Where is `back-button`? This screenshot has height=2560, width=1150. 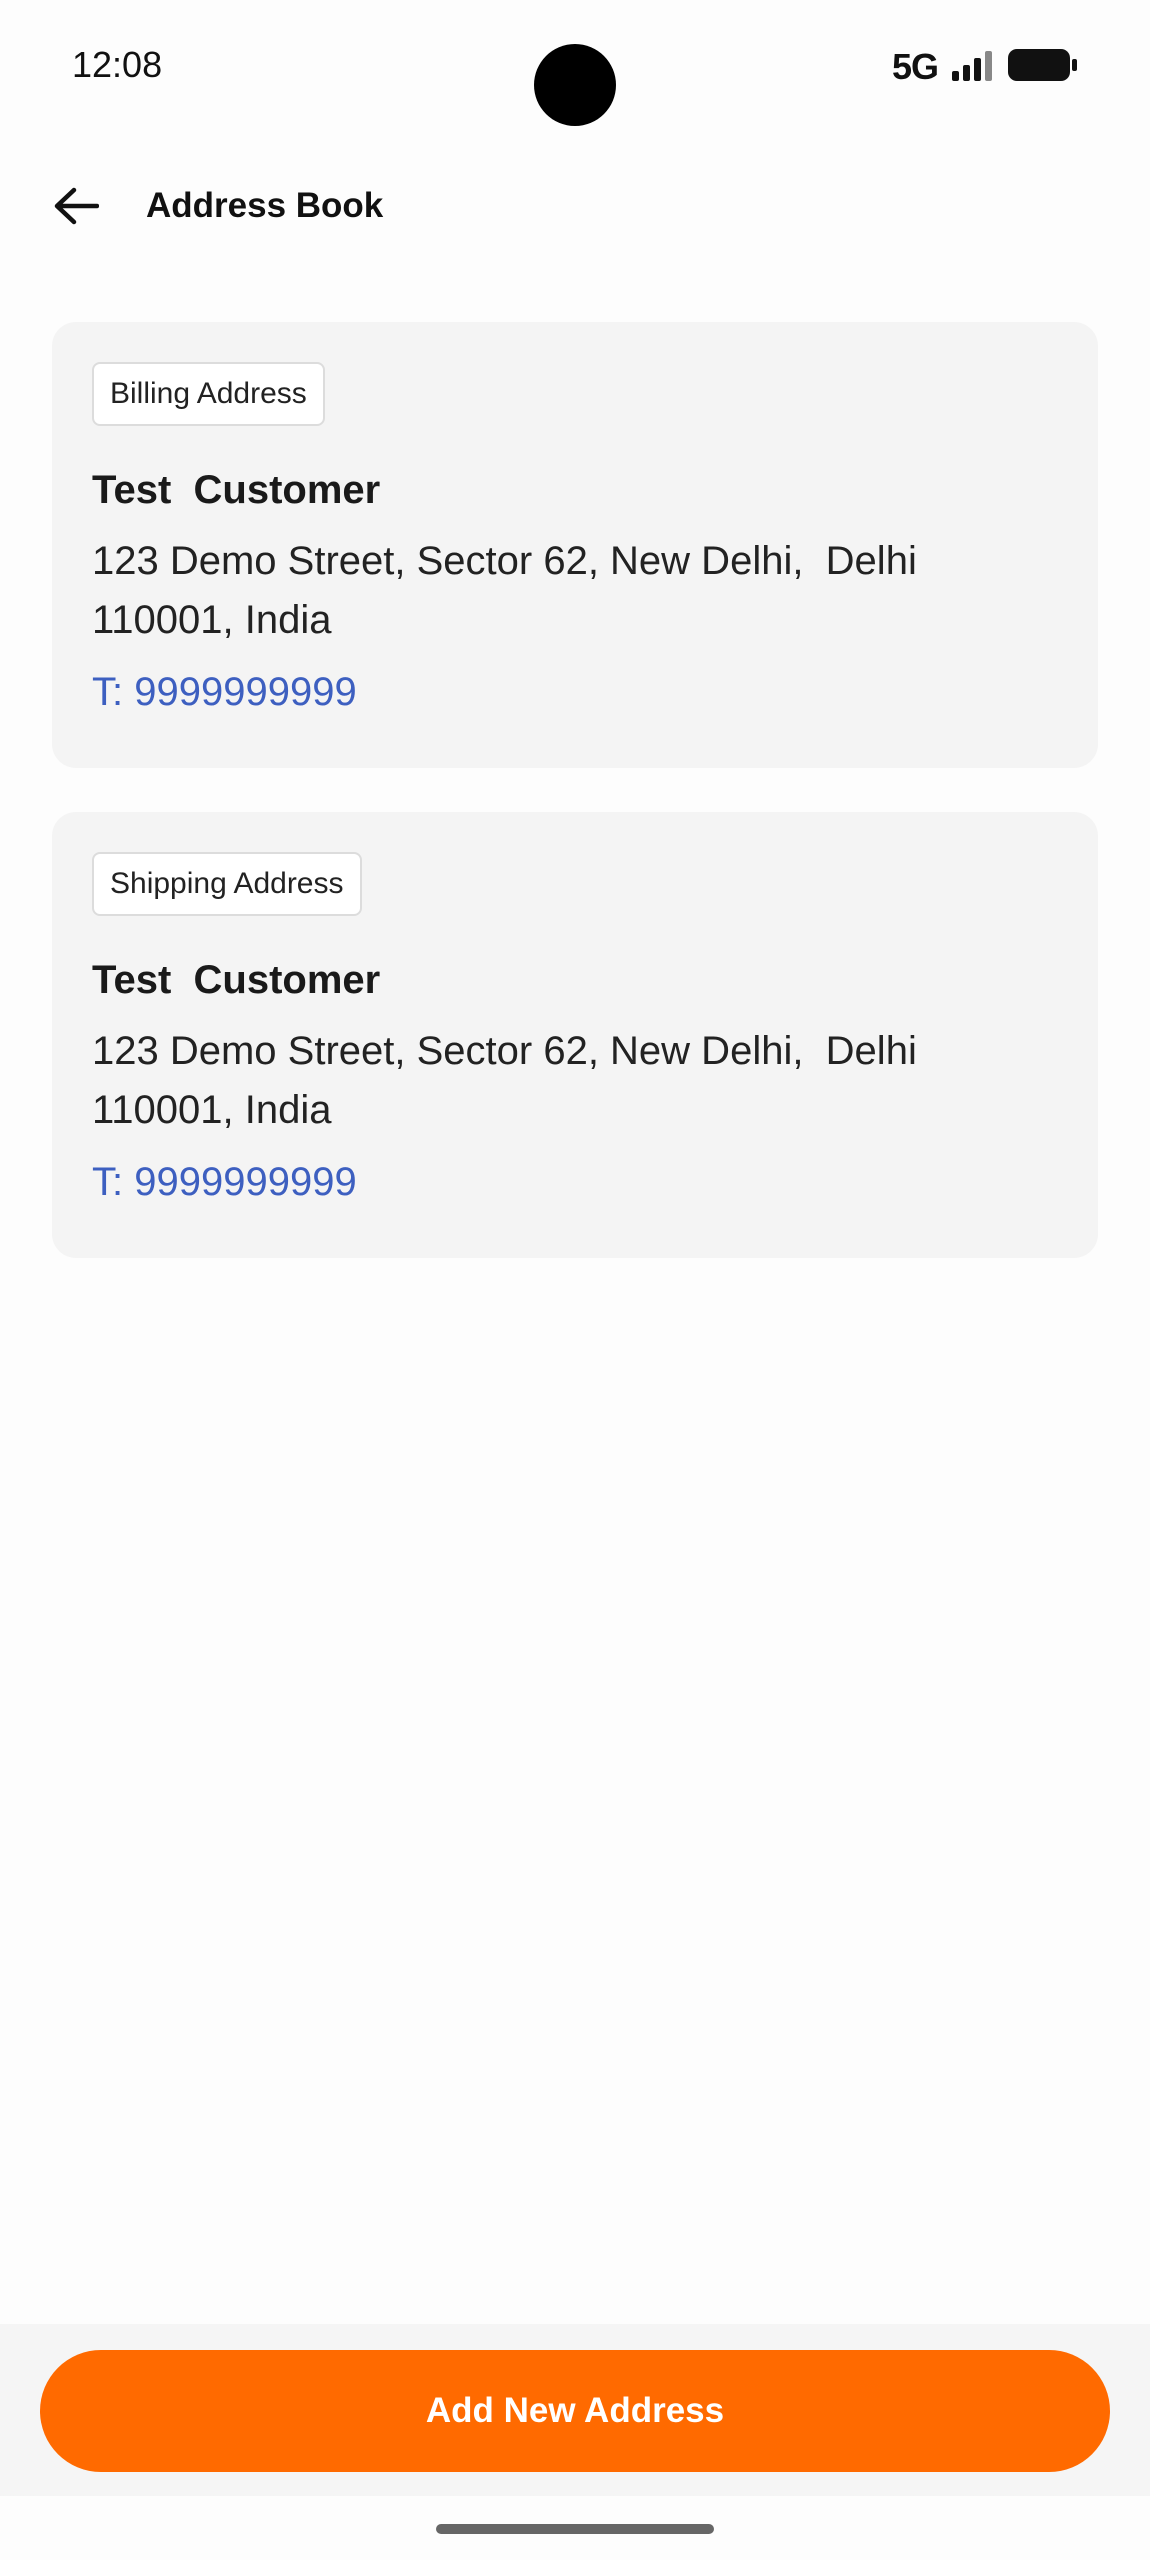 back-button is located at coordinates (76, 208).